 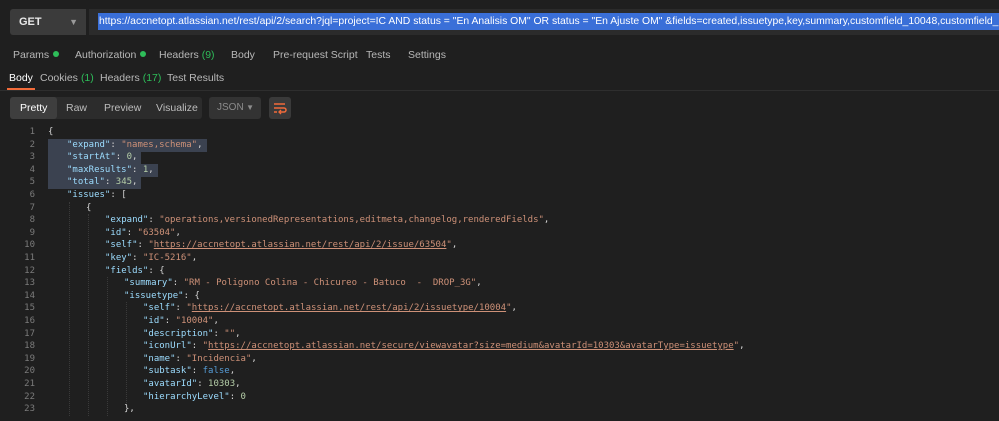 What do you see at coordinates (499, 384) in the screenshot?
I see `code-line: 21 "avatarId": 10303,` at bounding box center [499, 384].